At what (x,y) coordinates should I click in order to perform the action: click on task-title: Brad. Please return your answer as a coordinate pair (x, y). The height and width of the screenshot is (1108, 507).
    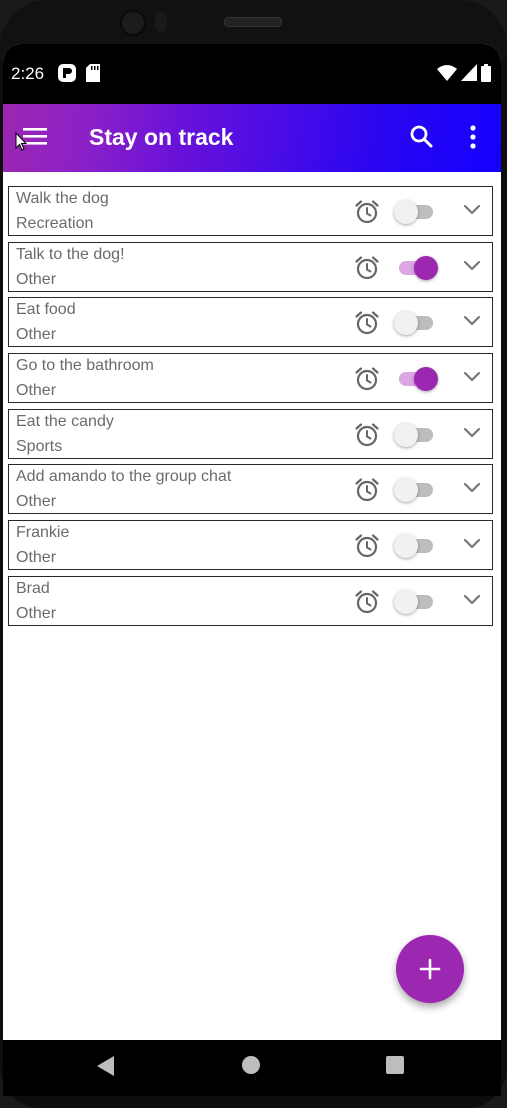
    Looking at the image, I should click on (33, 588).